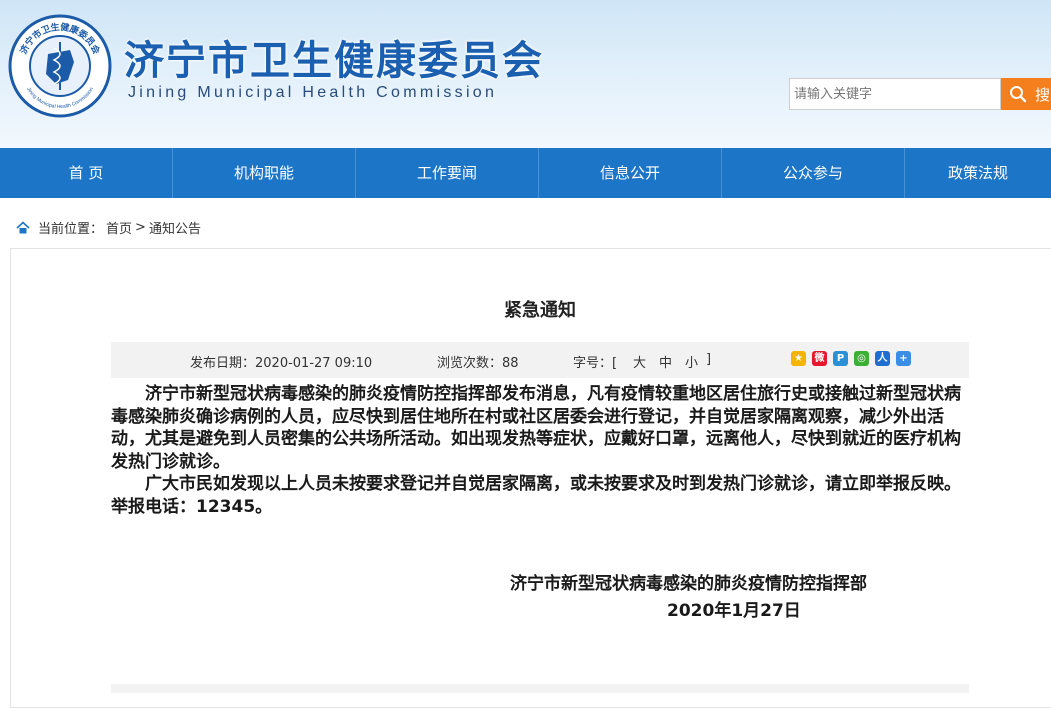  I want to click on search-button: 搜, so click(1026, 94).